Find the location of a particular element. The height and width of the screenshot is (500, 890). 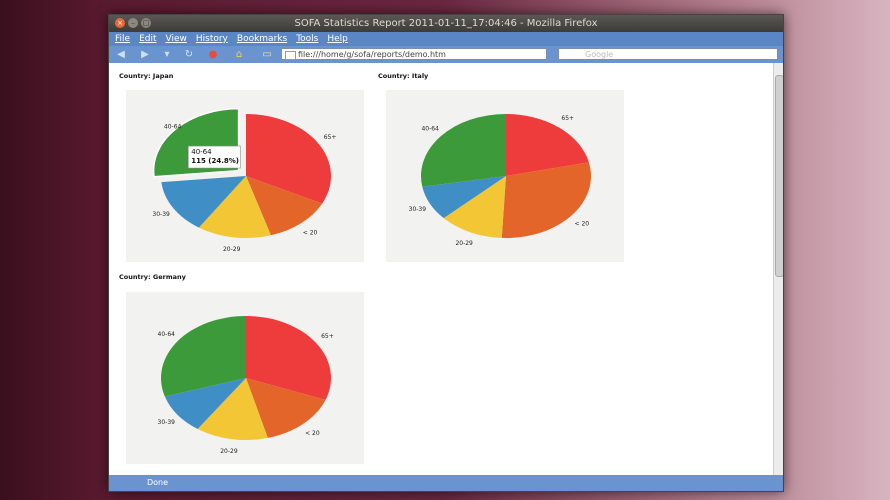

menu-edit: Edit is located at coordinates (147, 39).